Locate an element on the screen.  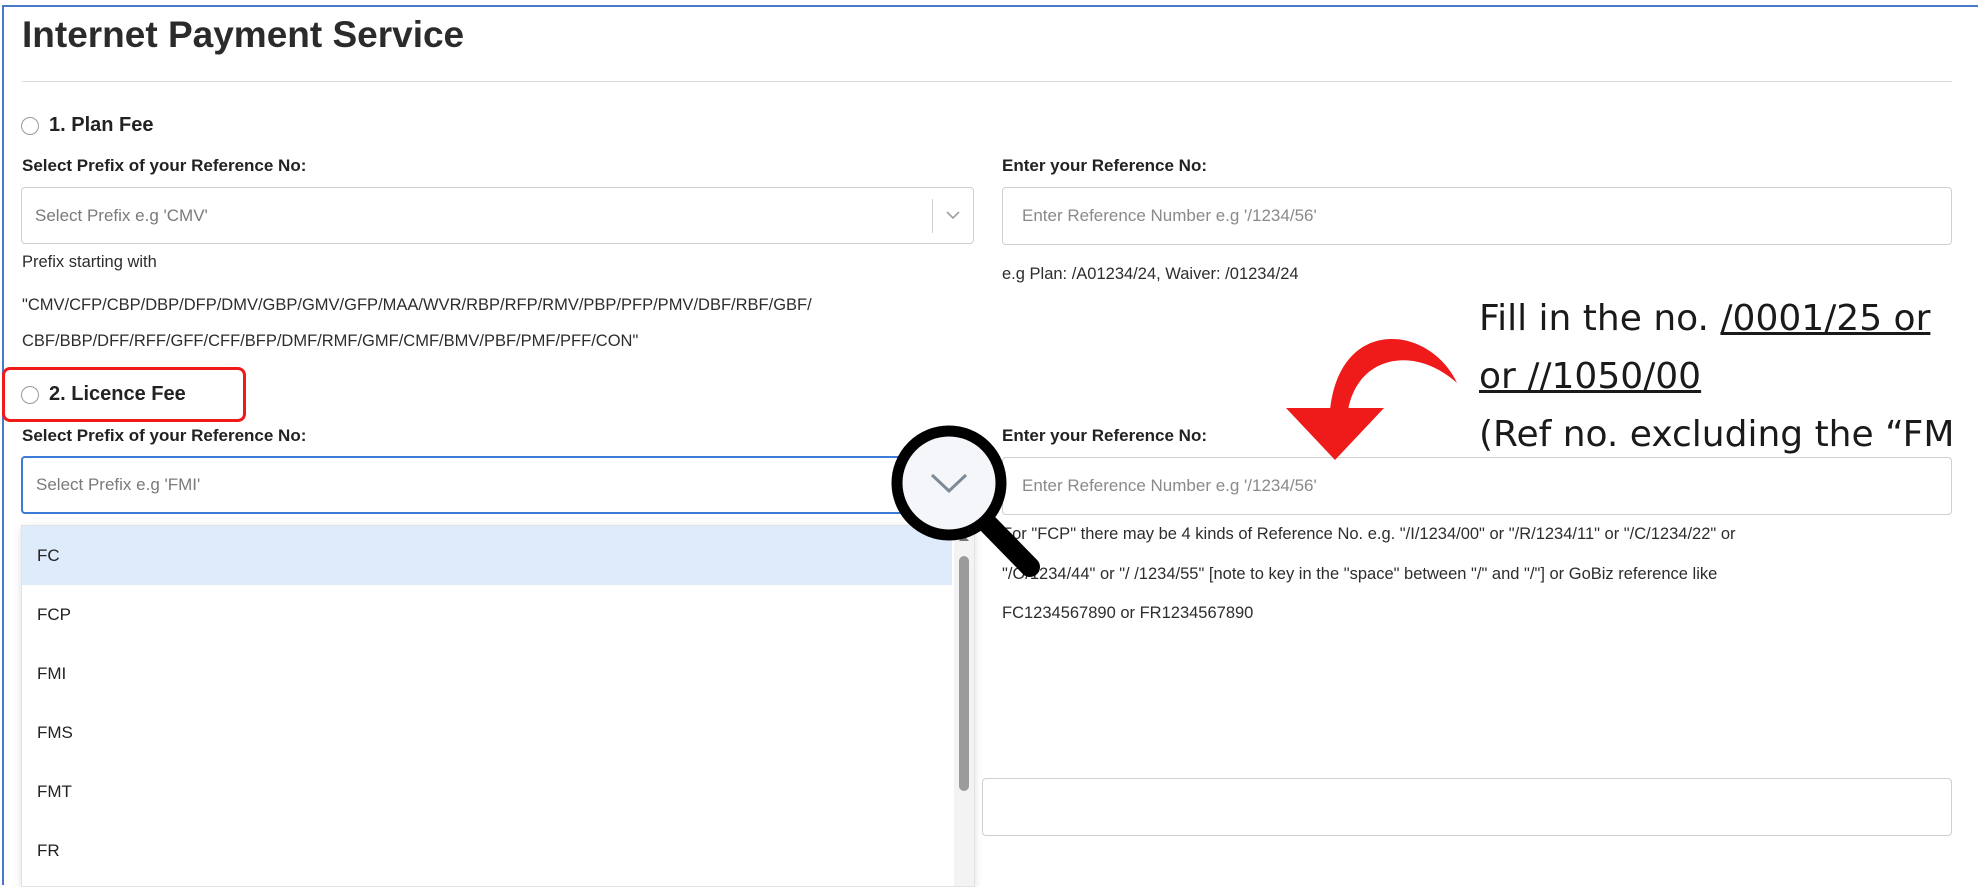
licence-prefix-select: Select Prefix e.g 'FMI' is located at coordinates (497, 485).